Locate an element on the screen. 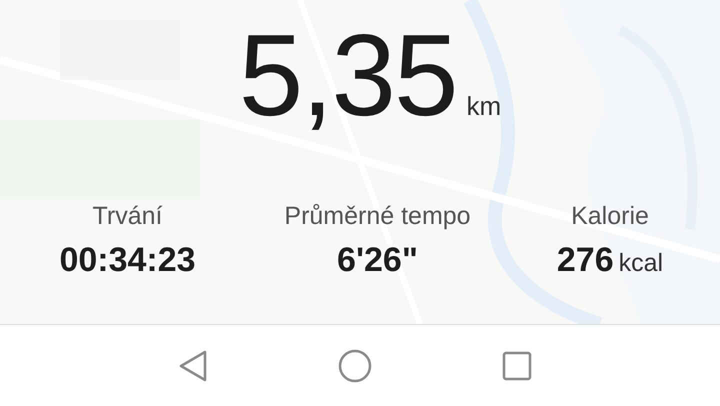  stat-label: Trvání is located at coordinates (127, 216).